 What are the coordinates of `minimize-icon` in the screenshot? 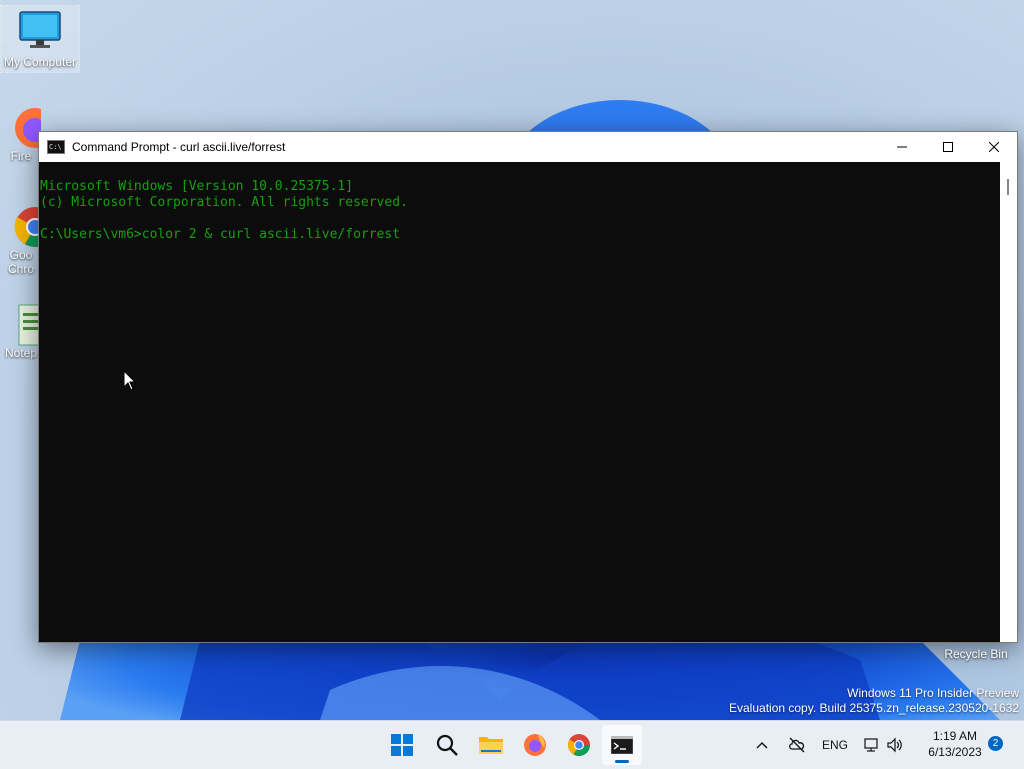 It's located at (902, 147).